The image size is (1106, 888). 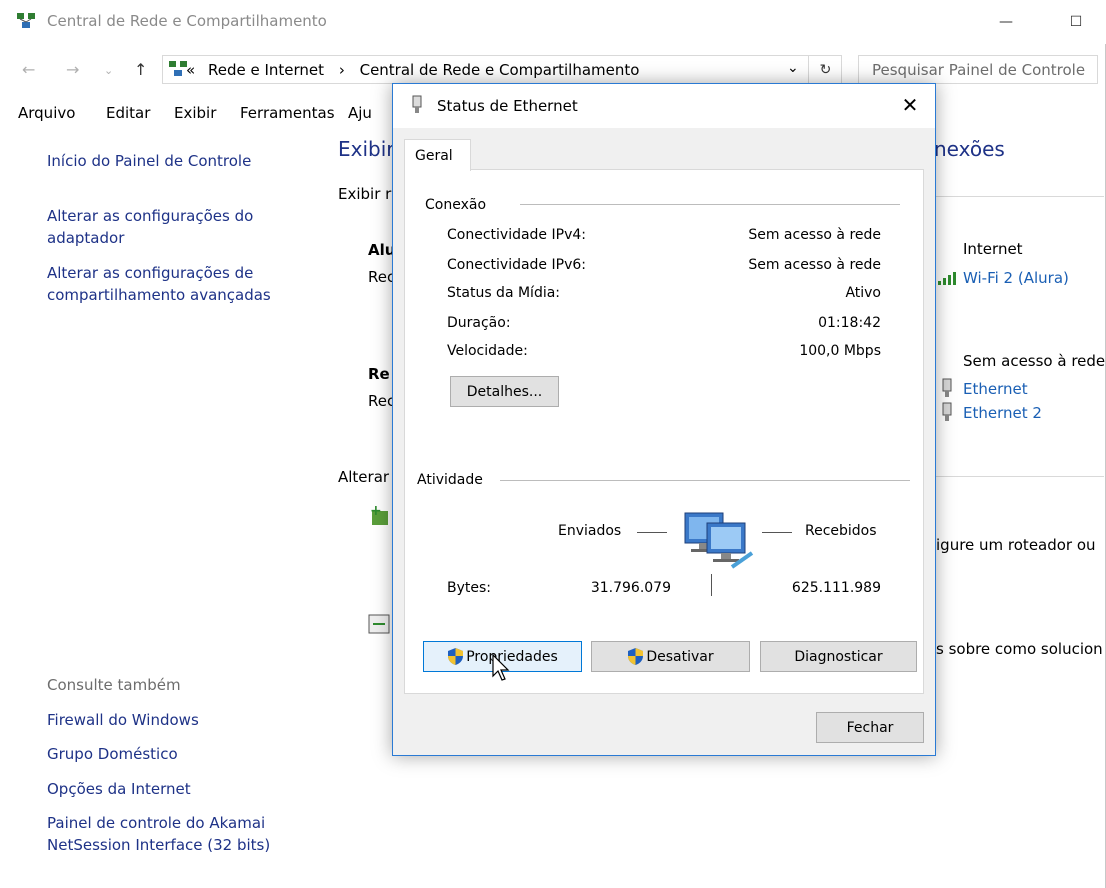 What do you see at coordinates (516, 235) in the screenshot?
I see `ipv4-label: Conectividade IPv4:` at bounding box center [516, 235].